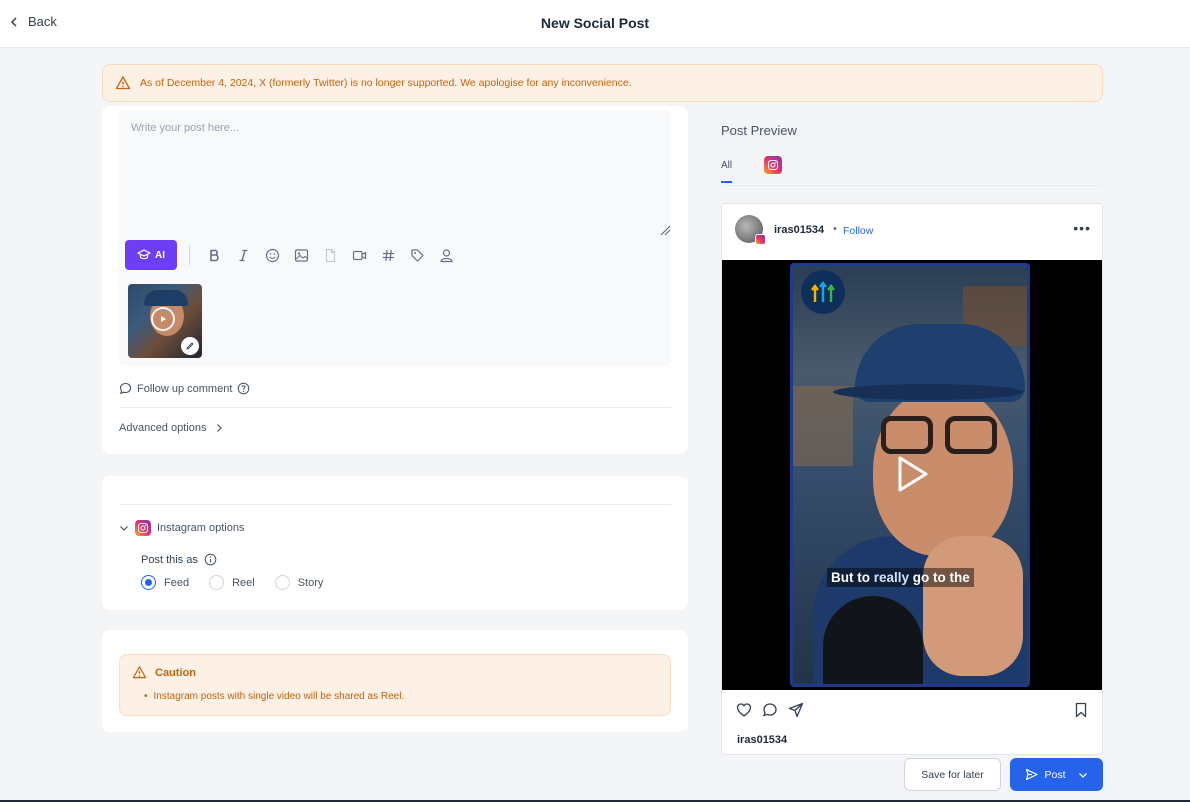 This screenshot has height=802, width=1190. I want to click on graduation-cap-icon, so click(144, 254).